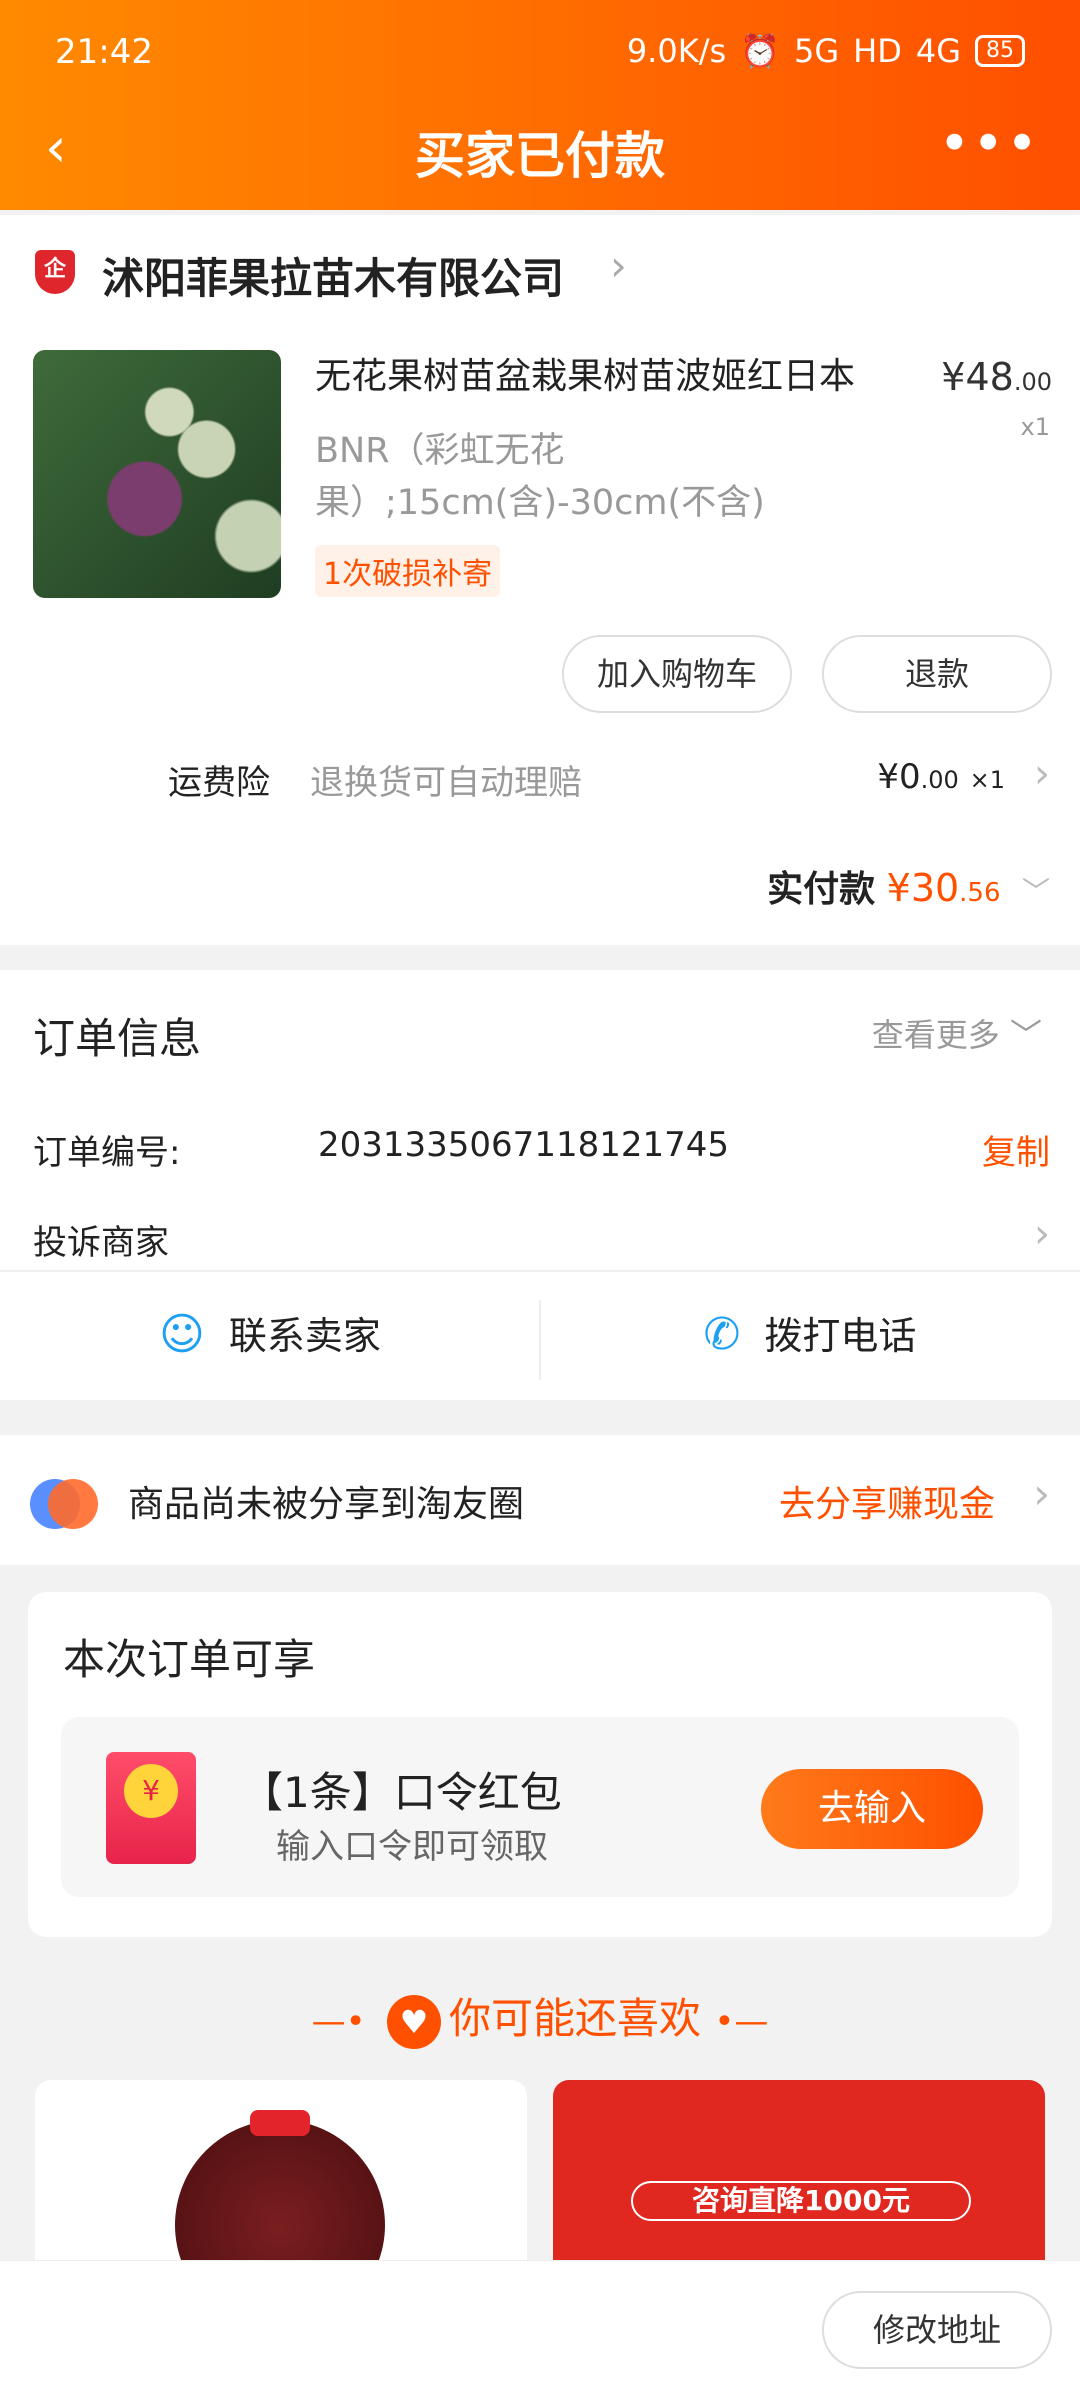 The image size is (1080, 2400). I want to click on recommend-heading: —• ♥ 你可能还喜欢 •—, so click(540, 2017).